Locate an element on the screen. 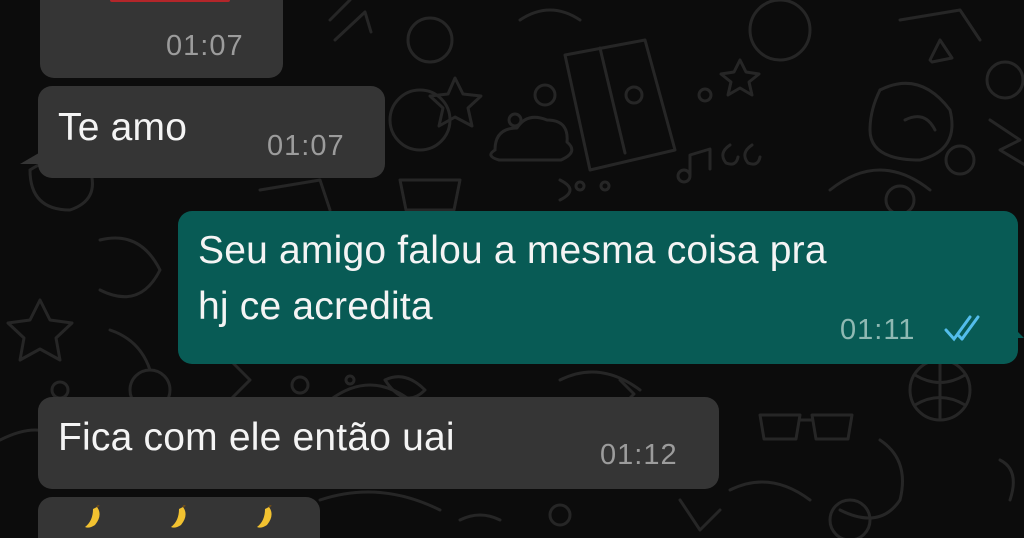  message-bubble-incoming is located at coordinates (179, 517).